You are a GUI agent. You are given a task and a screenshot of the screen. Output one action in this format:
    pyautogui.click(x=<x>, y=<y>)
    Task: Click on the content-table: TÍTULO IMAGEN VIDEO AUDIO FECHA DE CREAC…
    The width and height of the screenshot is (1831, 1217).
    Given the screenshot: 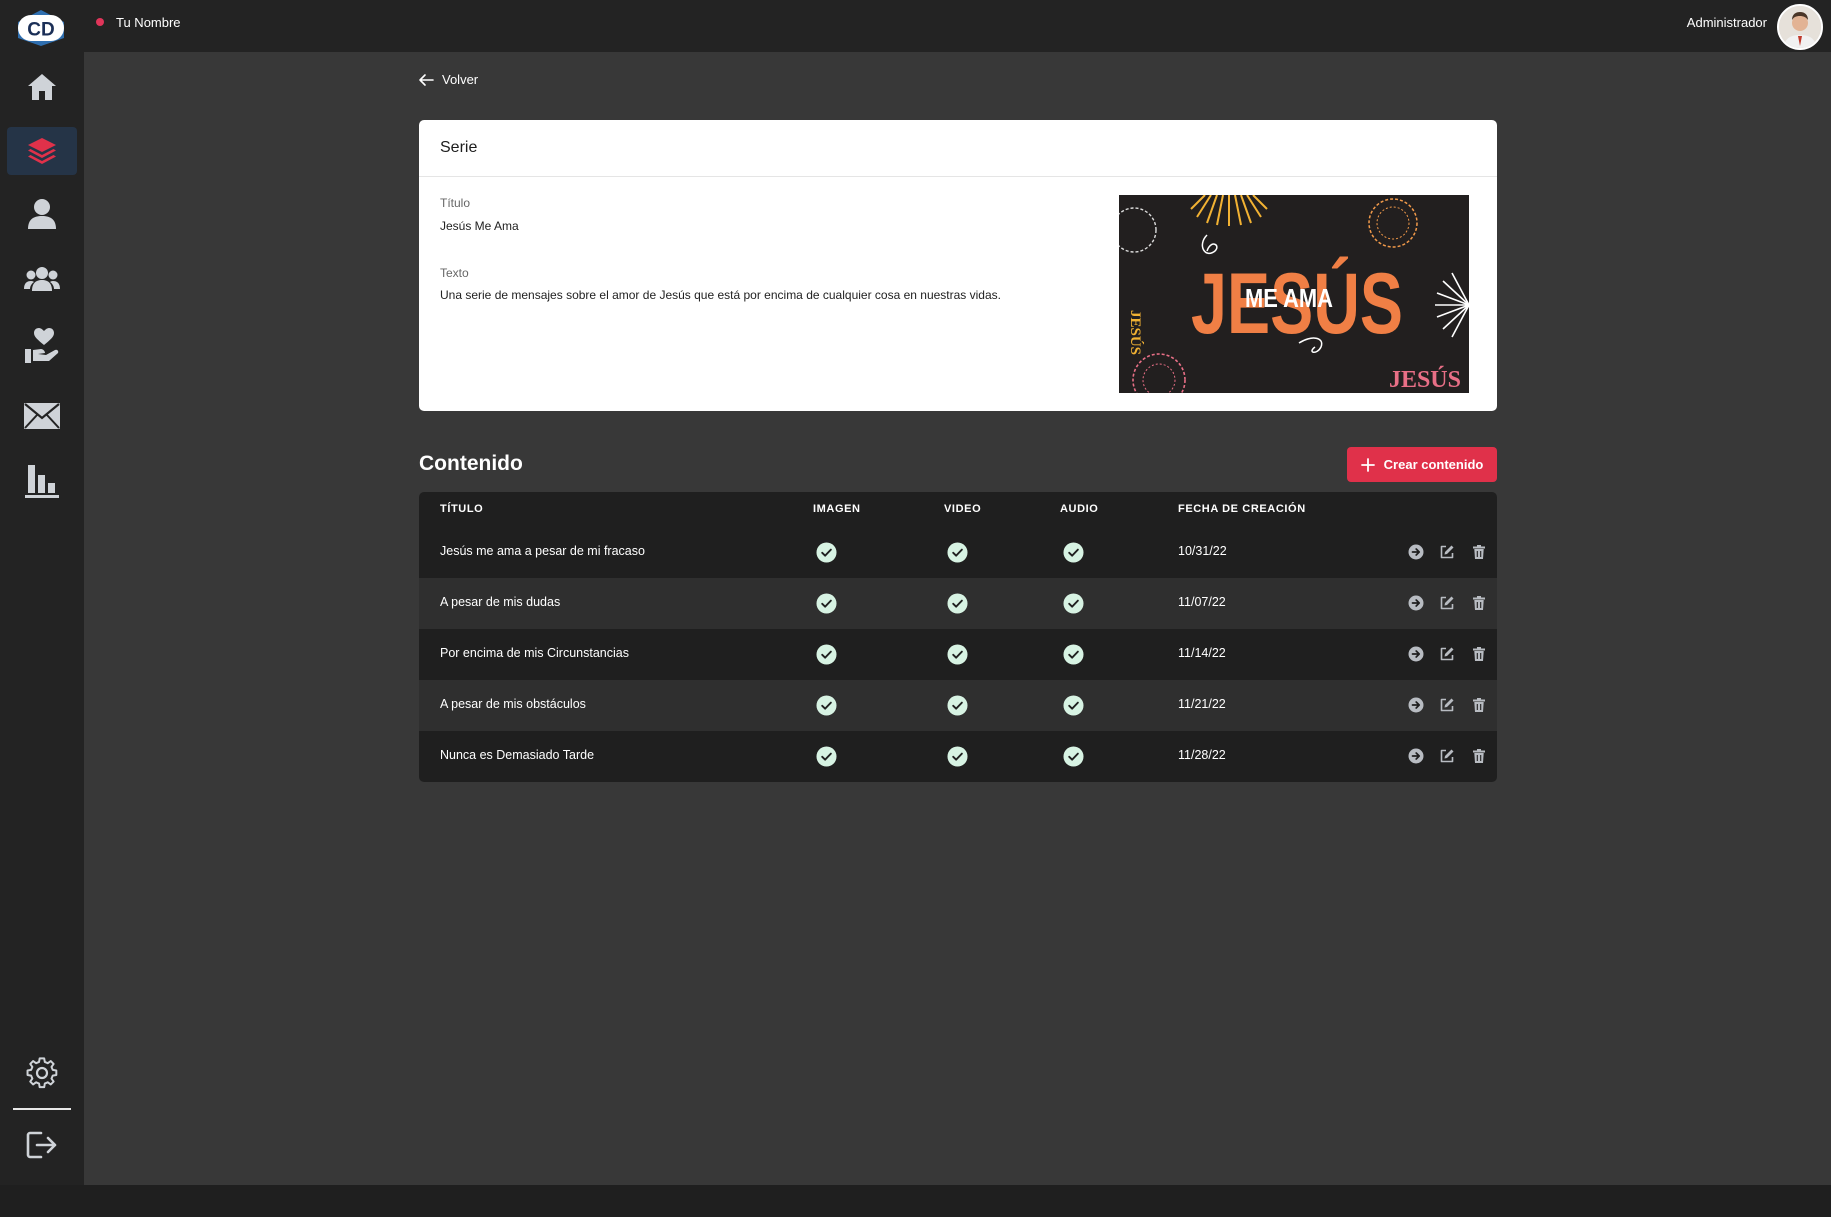 What is the action you would take?
    pyautogui.click(x=958, y=637)
    